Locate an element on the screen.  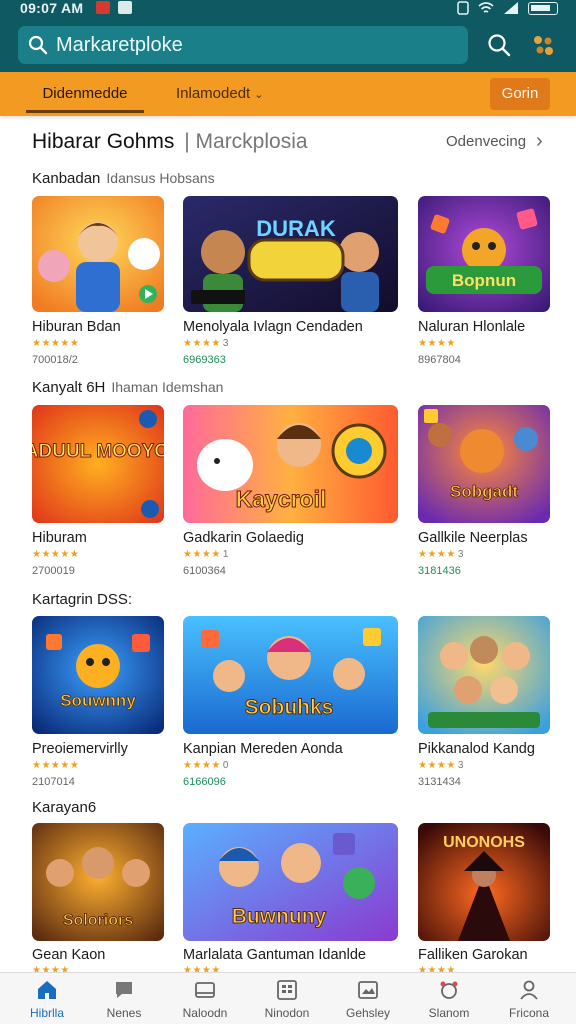
game-logo-text: Kaycroil is located at coordinates (281, 499).